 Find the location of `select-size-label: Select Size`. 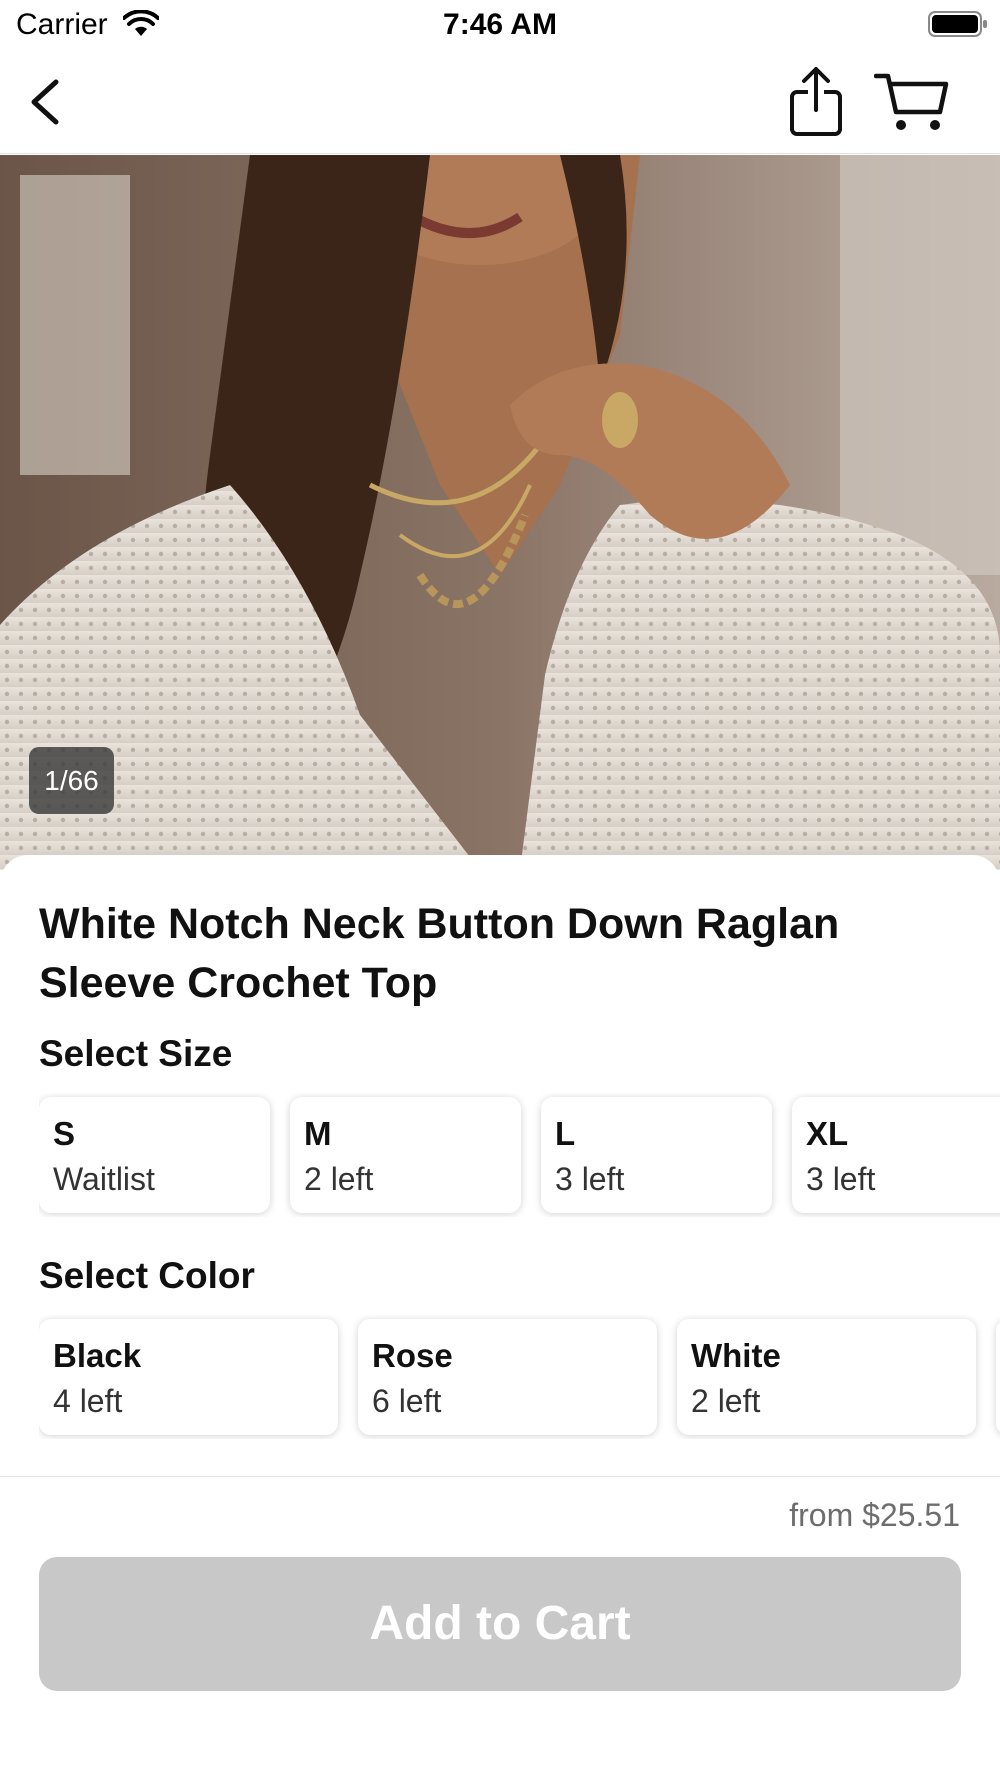

select-size-label: Select Size is located at coordinates (136, 1053).